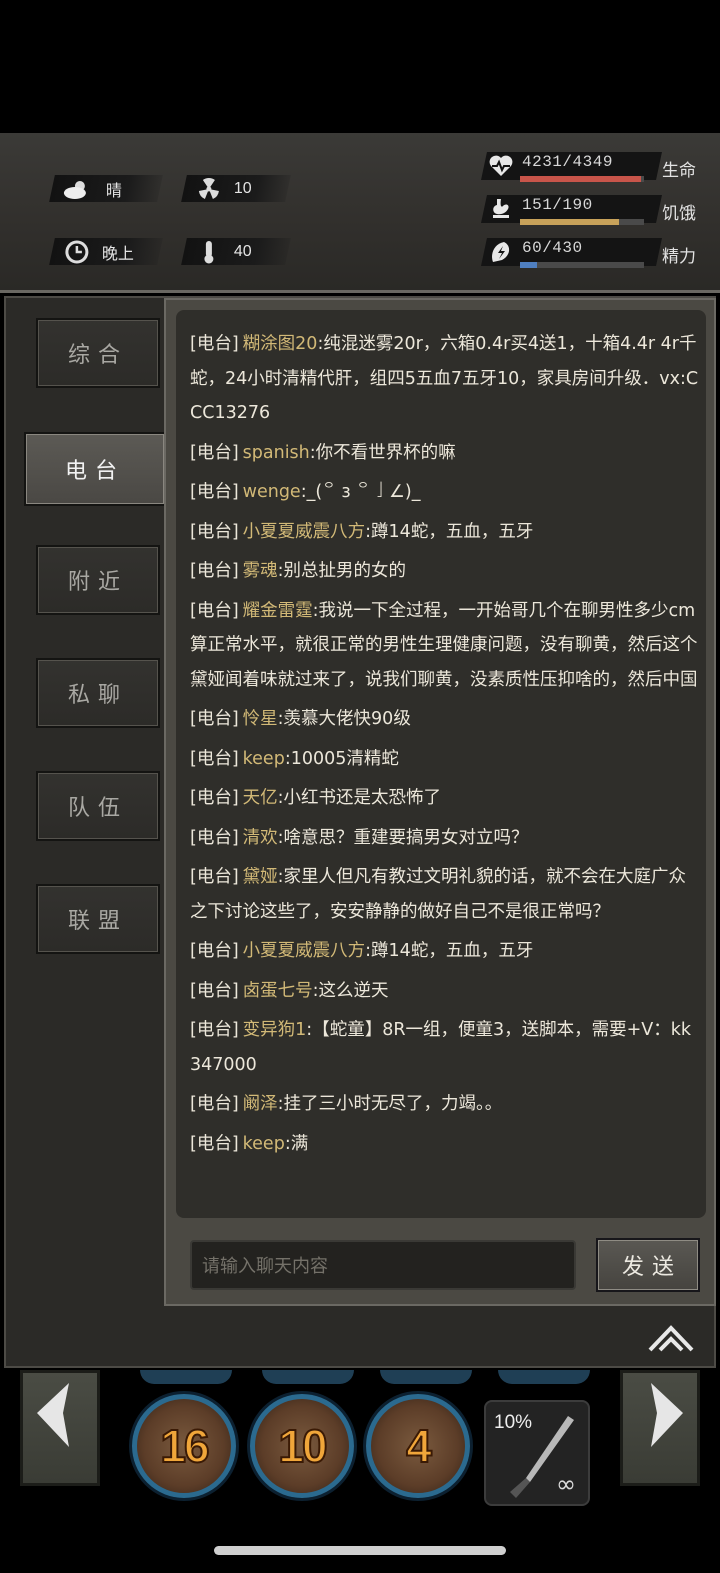 The width and height of the screenshot is (720, 1573). I want to click on next-page-button, so click(660, 1428).